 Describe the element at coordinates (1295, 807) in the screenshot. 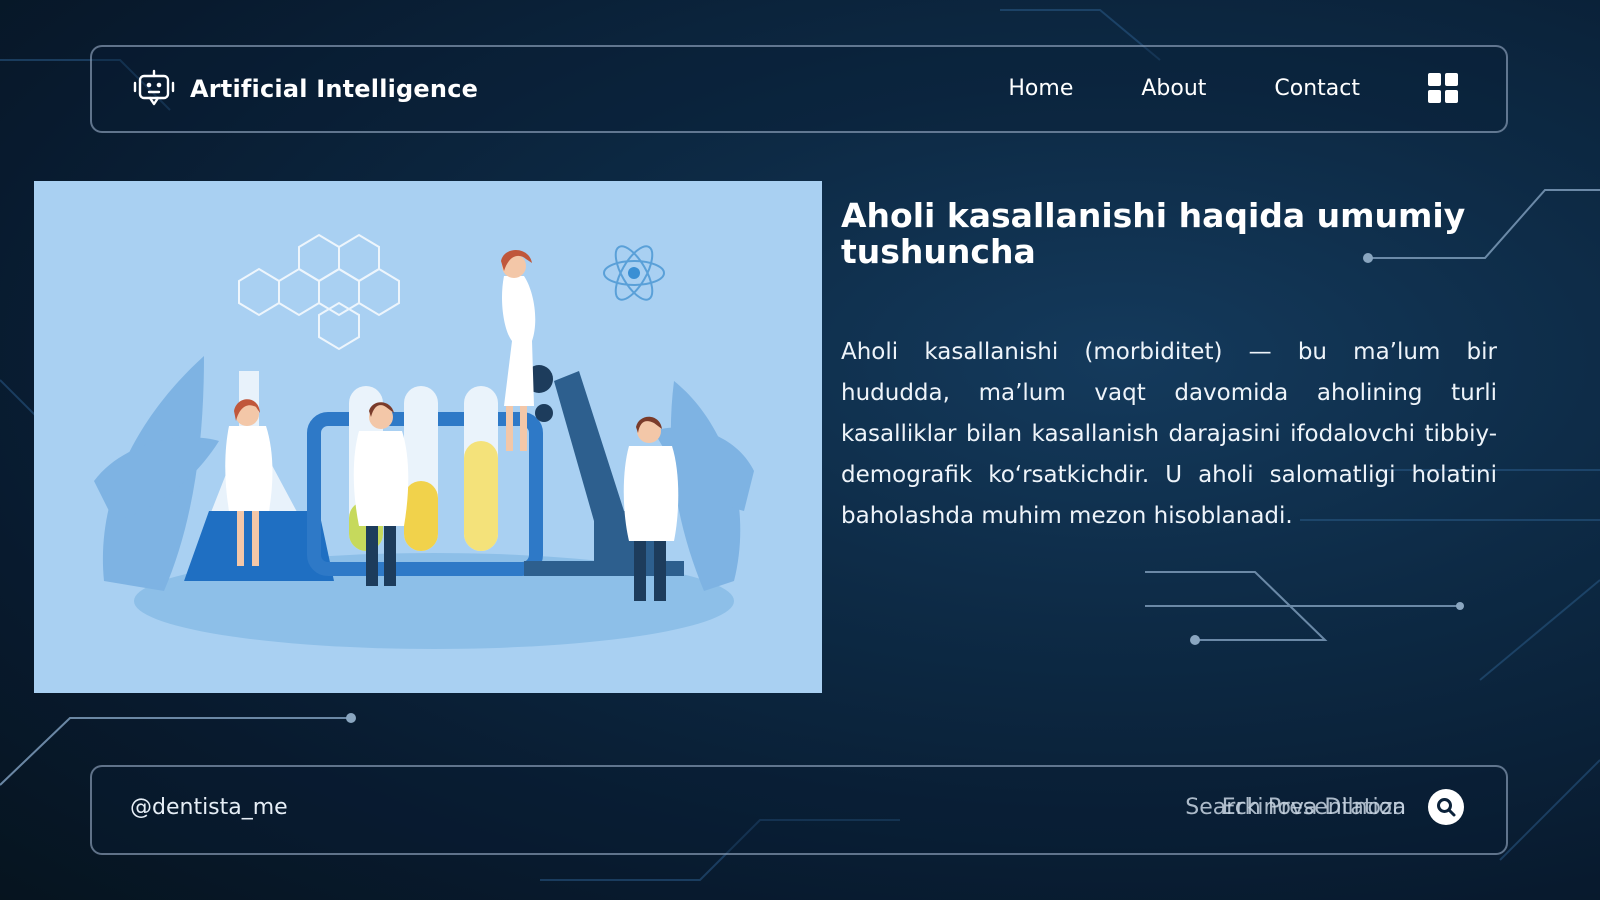

I see `search-presentation-label: Search Presentation` at that location.